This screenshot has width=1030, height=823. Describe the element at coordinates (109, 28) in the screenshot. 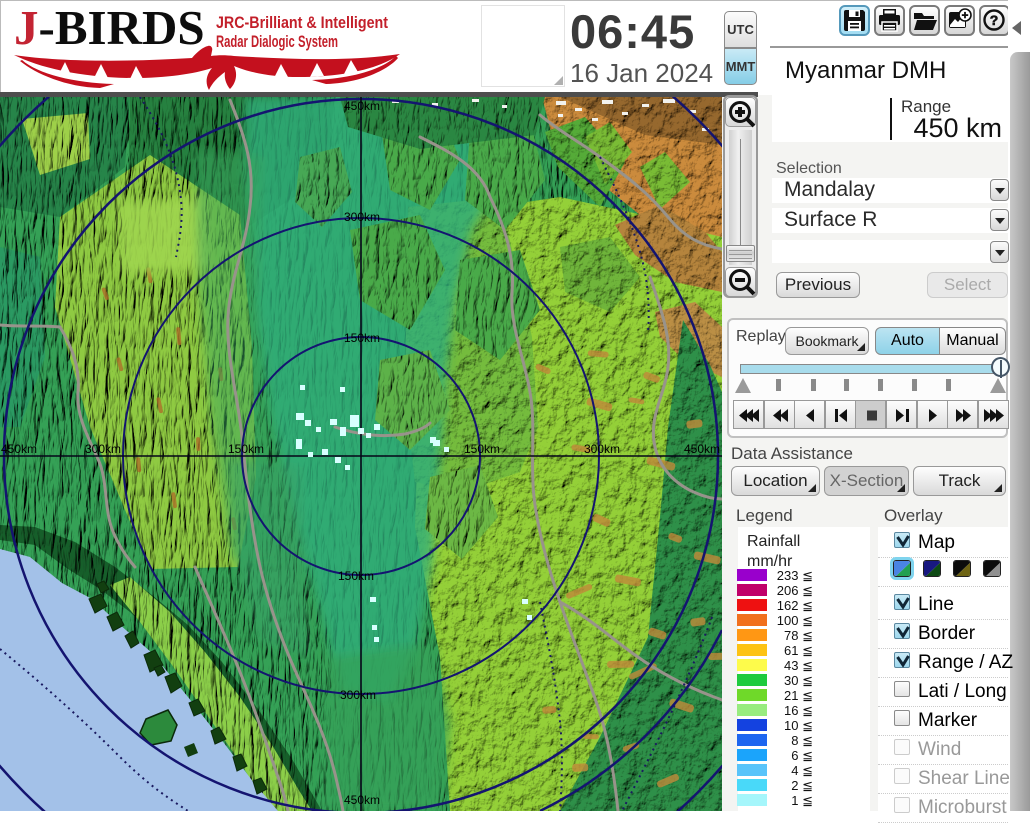

I see `svg-text: J-BIRDS` at that location.